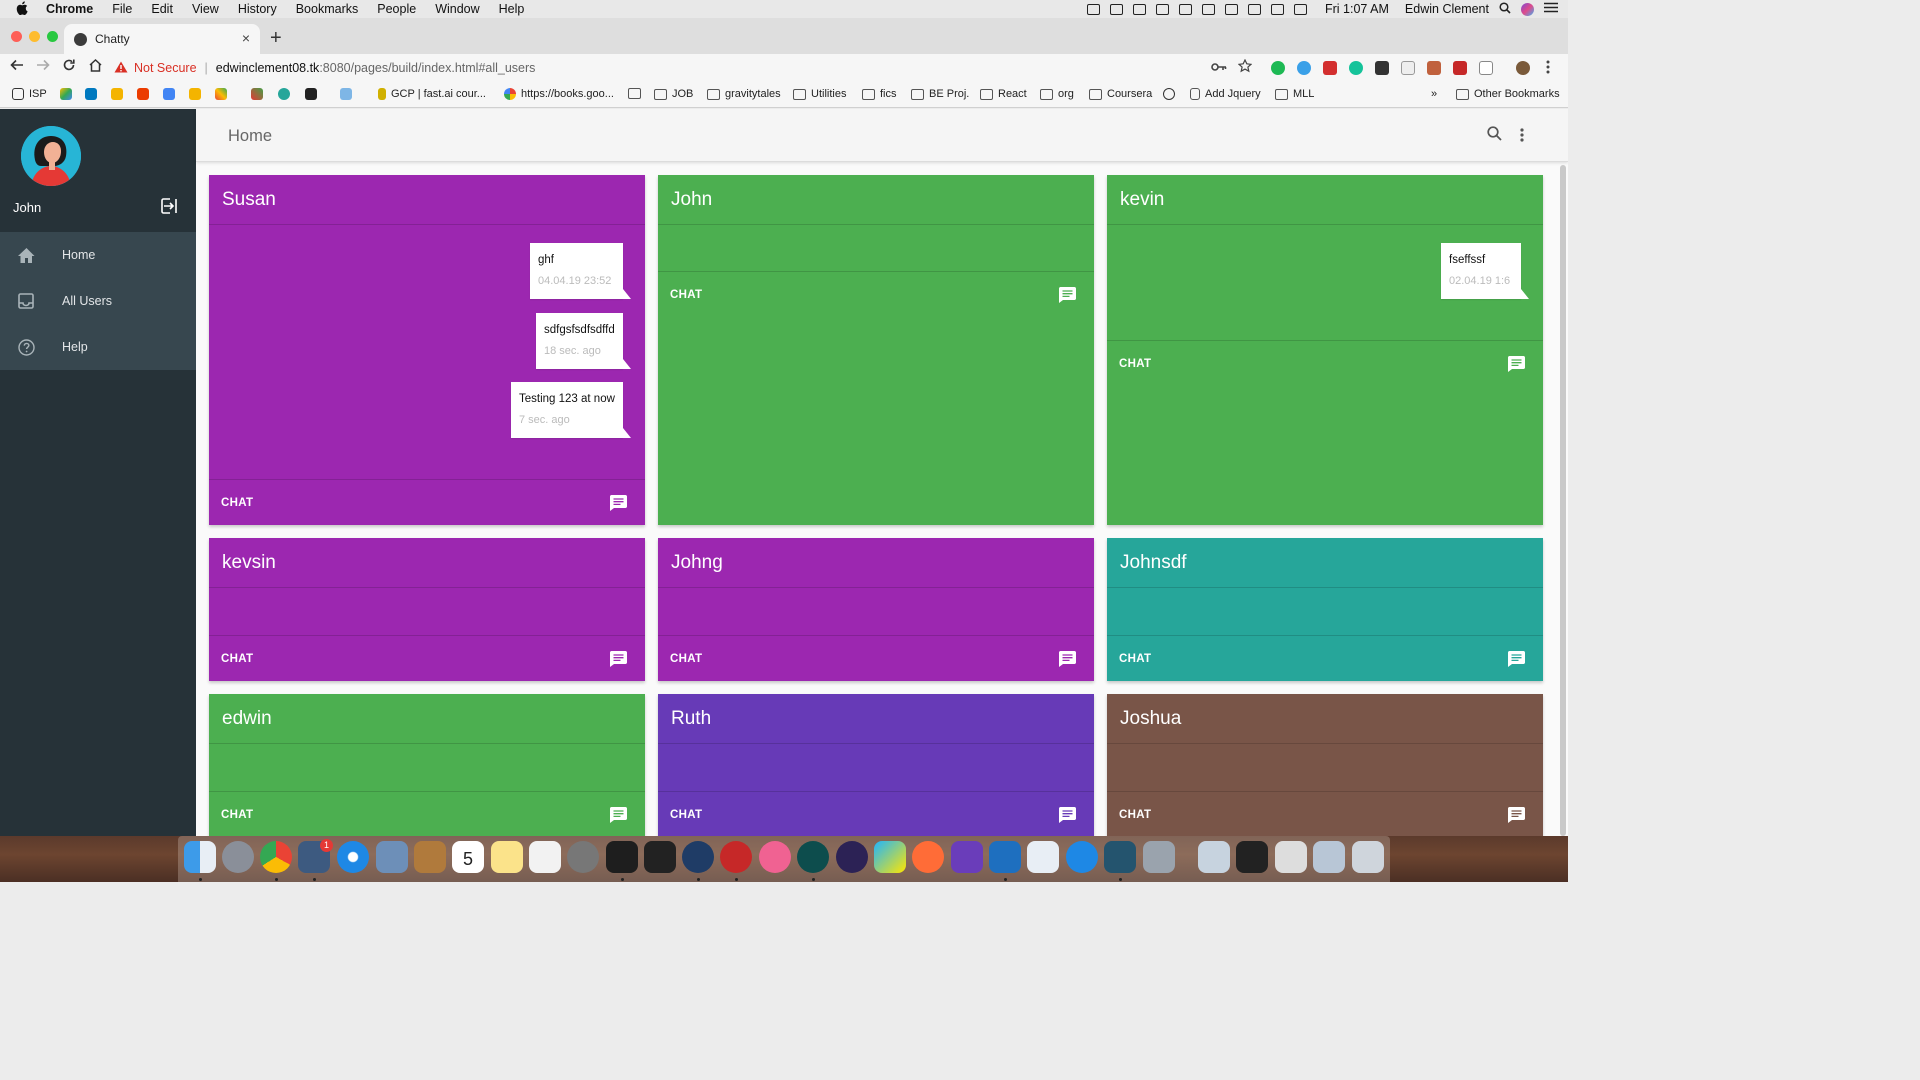 The height and width of the screenshot is (1080, 1920). Describe the element at coordinates (1093, 9) in the screenshot. I see `dropbox-icon` at that location.